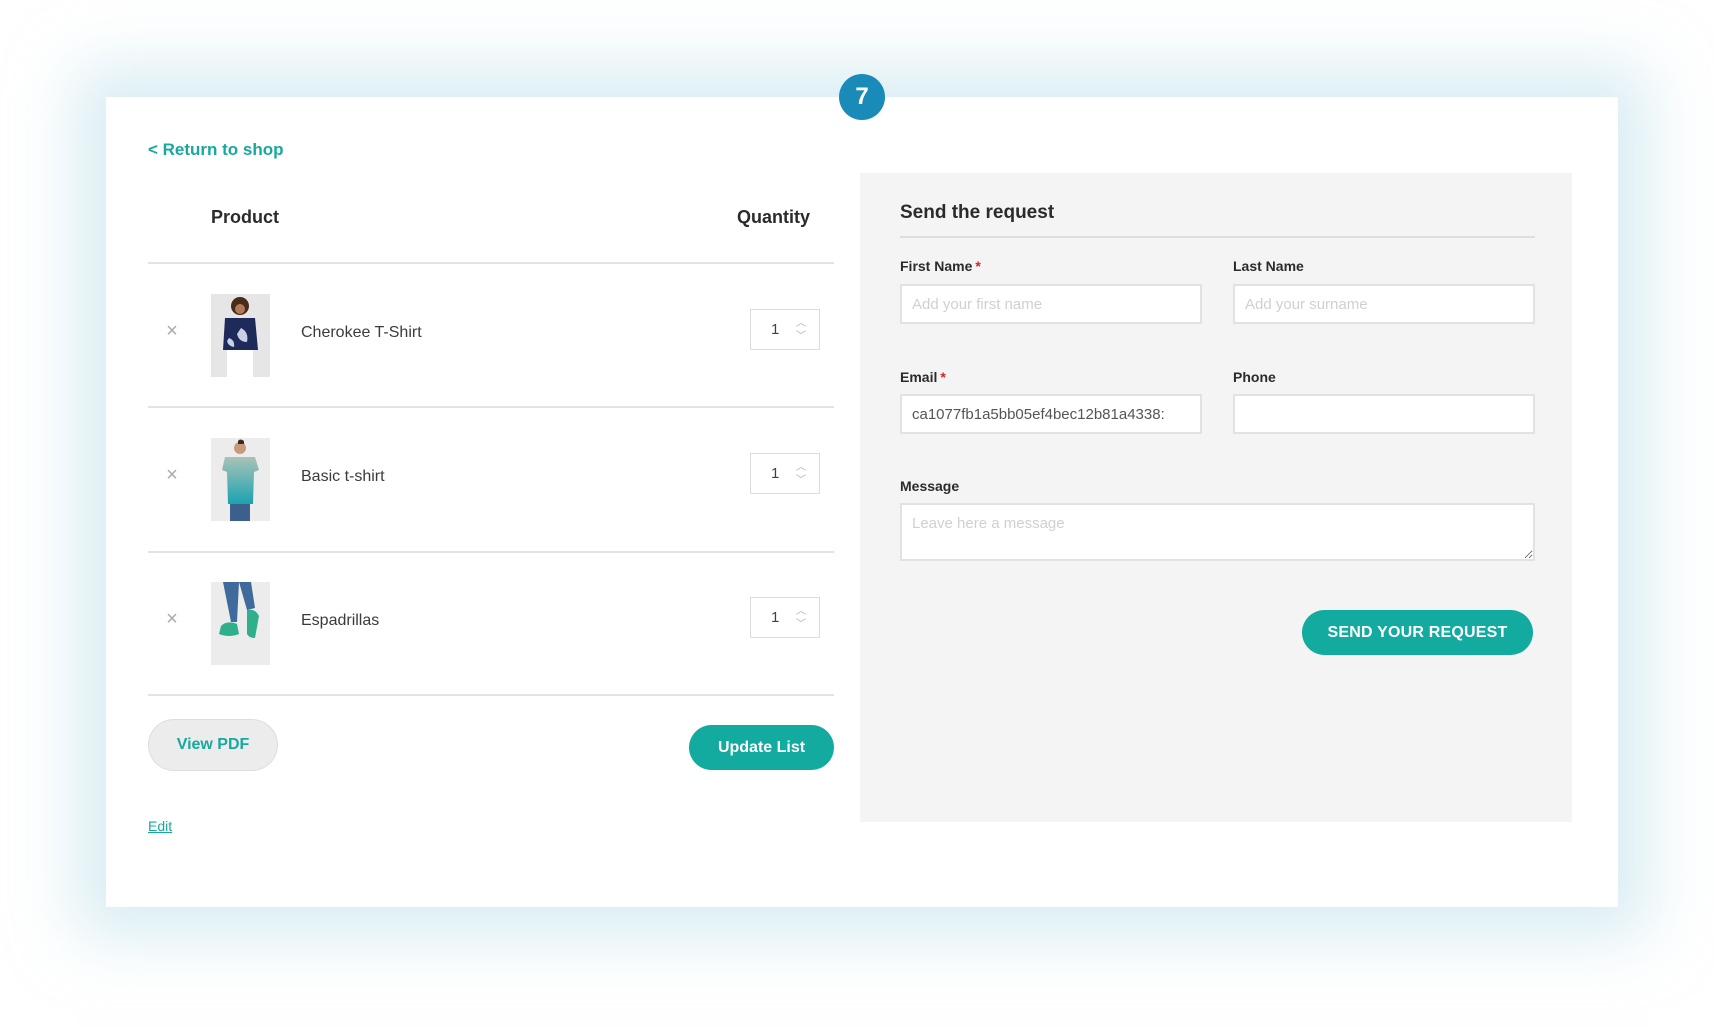 This screenshot has height=1028, width=1714. Describe the element at coordinates (1051, 414) in the screenshot. I see `email-input` at that location.